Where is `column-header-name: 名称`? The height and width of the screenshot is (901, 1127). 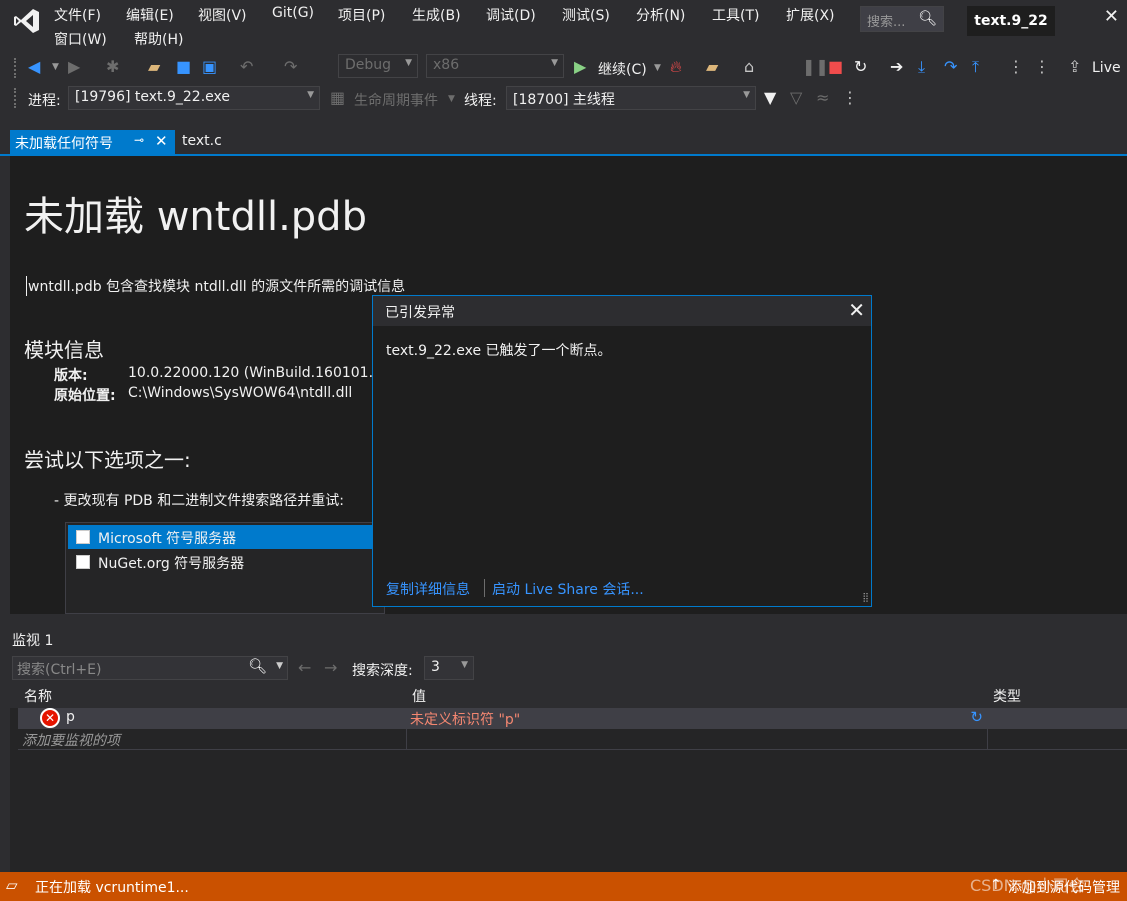 column-header-name: 名称 is located at coordinates (212, 696).